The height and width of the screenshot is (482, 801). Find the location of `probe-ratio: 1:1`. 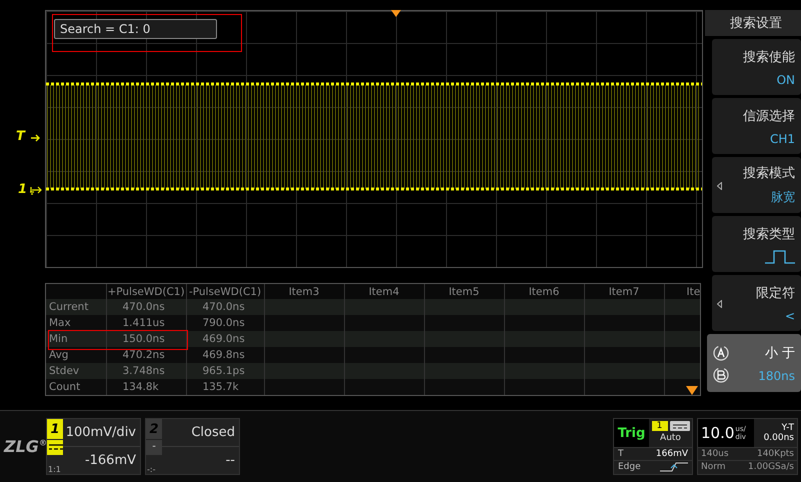

probe-ratio: 1:1 is located at coordinates (54, 469).